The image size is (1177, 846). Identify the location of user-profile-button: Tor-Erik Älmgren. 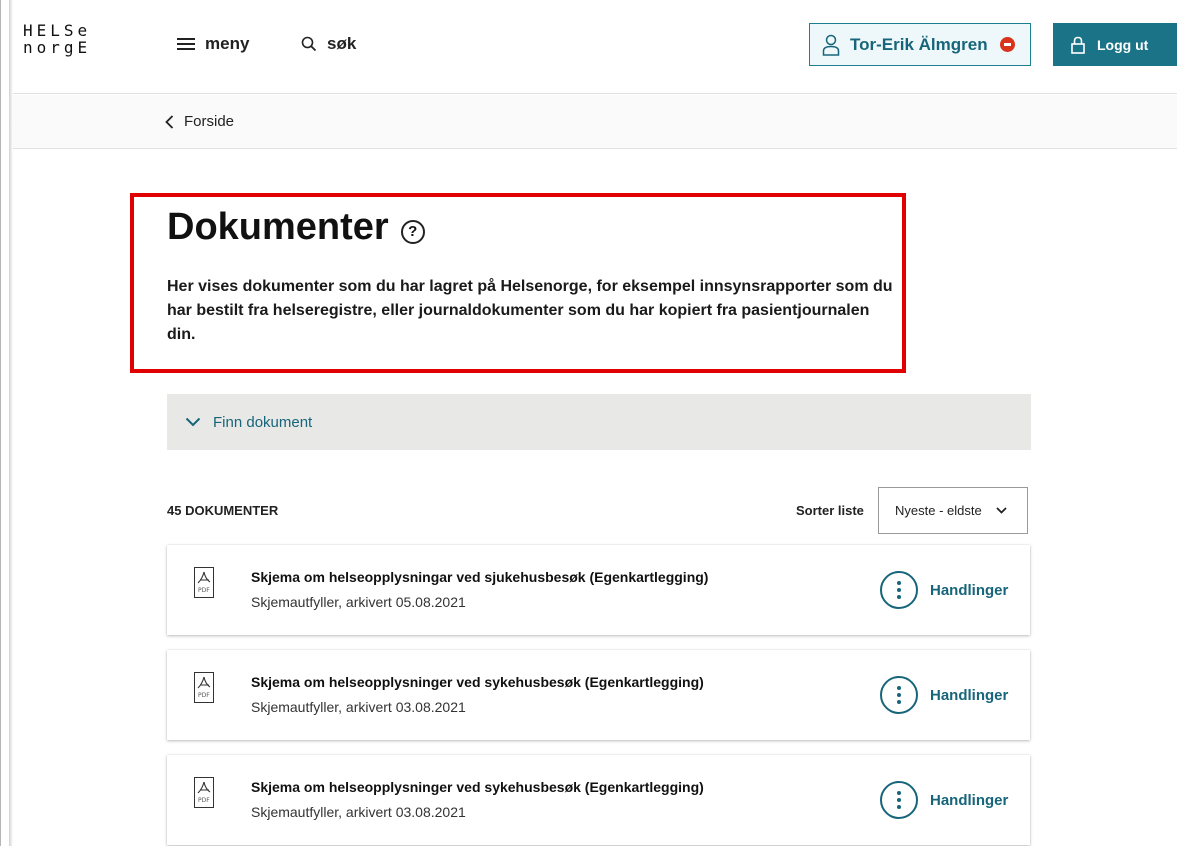
(920, 44).